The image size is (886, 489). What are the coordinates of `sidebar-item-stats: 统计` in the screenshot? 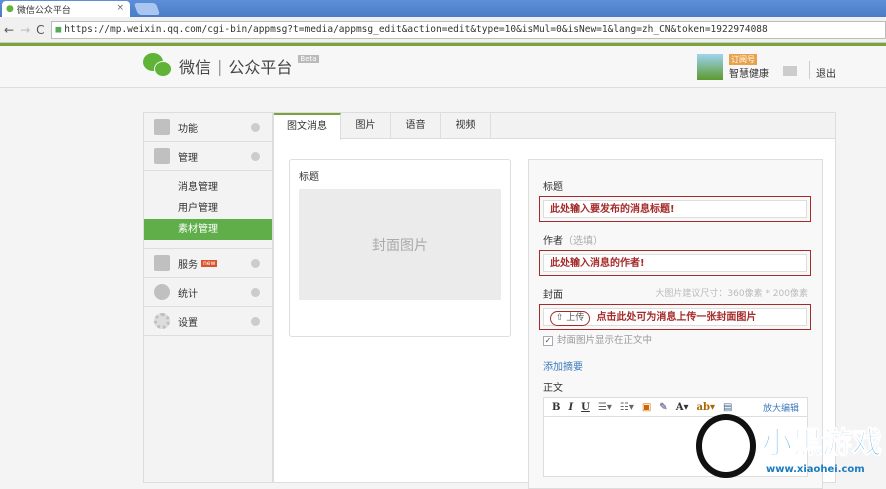 It's located at (208, 292).